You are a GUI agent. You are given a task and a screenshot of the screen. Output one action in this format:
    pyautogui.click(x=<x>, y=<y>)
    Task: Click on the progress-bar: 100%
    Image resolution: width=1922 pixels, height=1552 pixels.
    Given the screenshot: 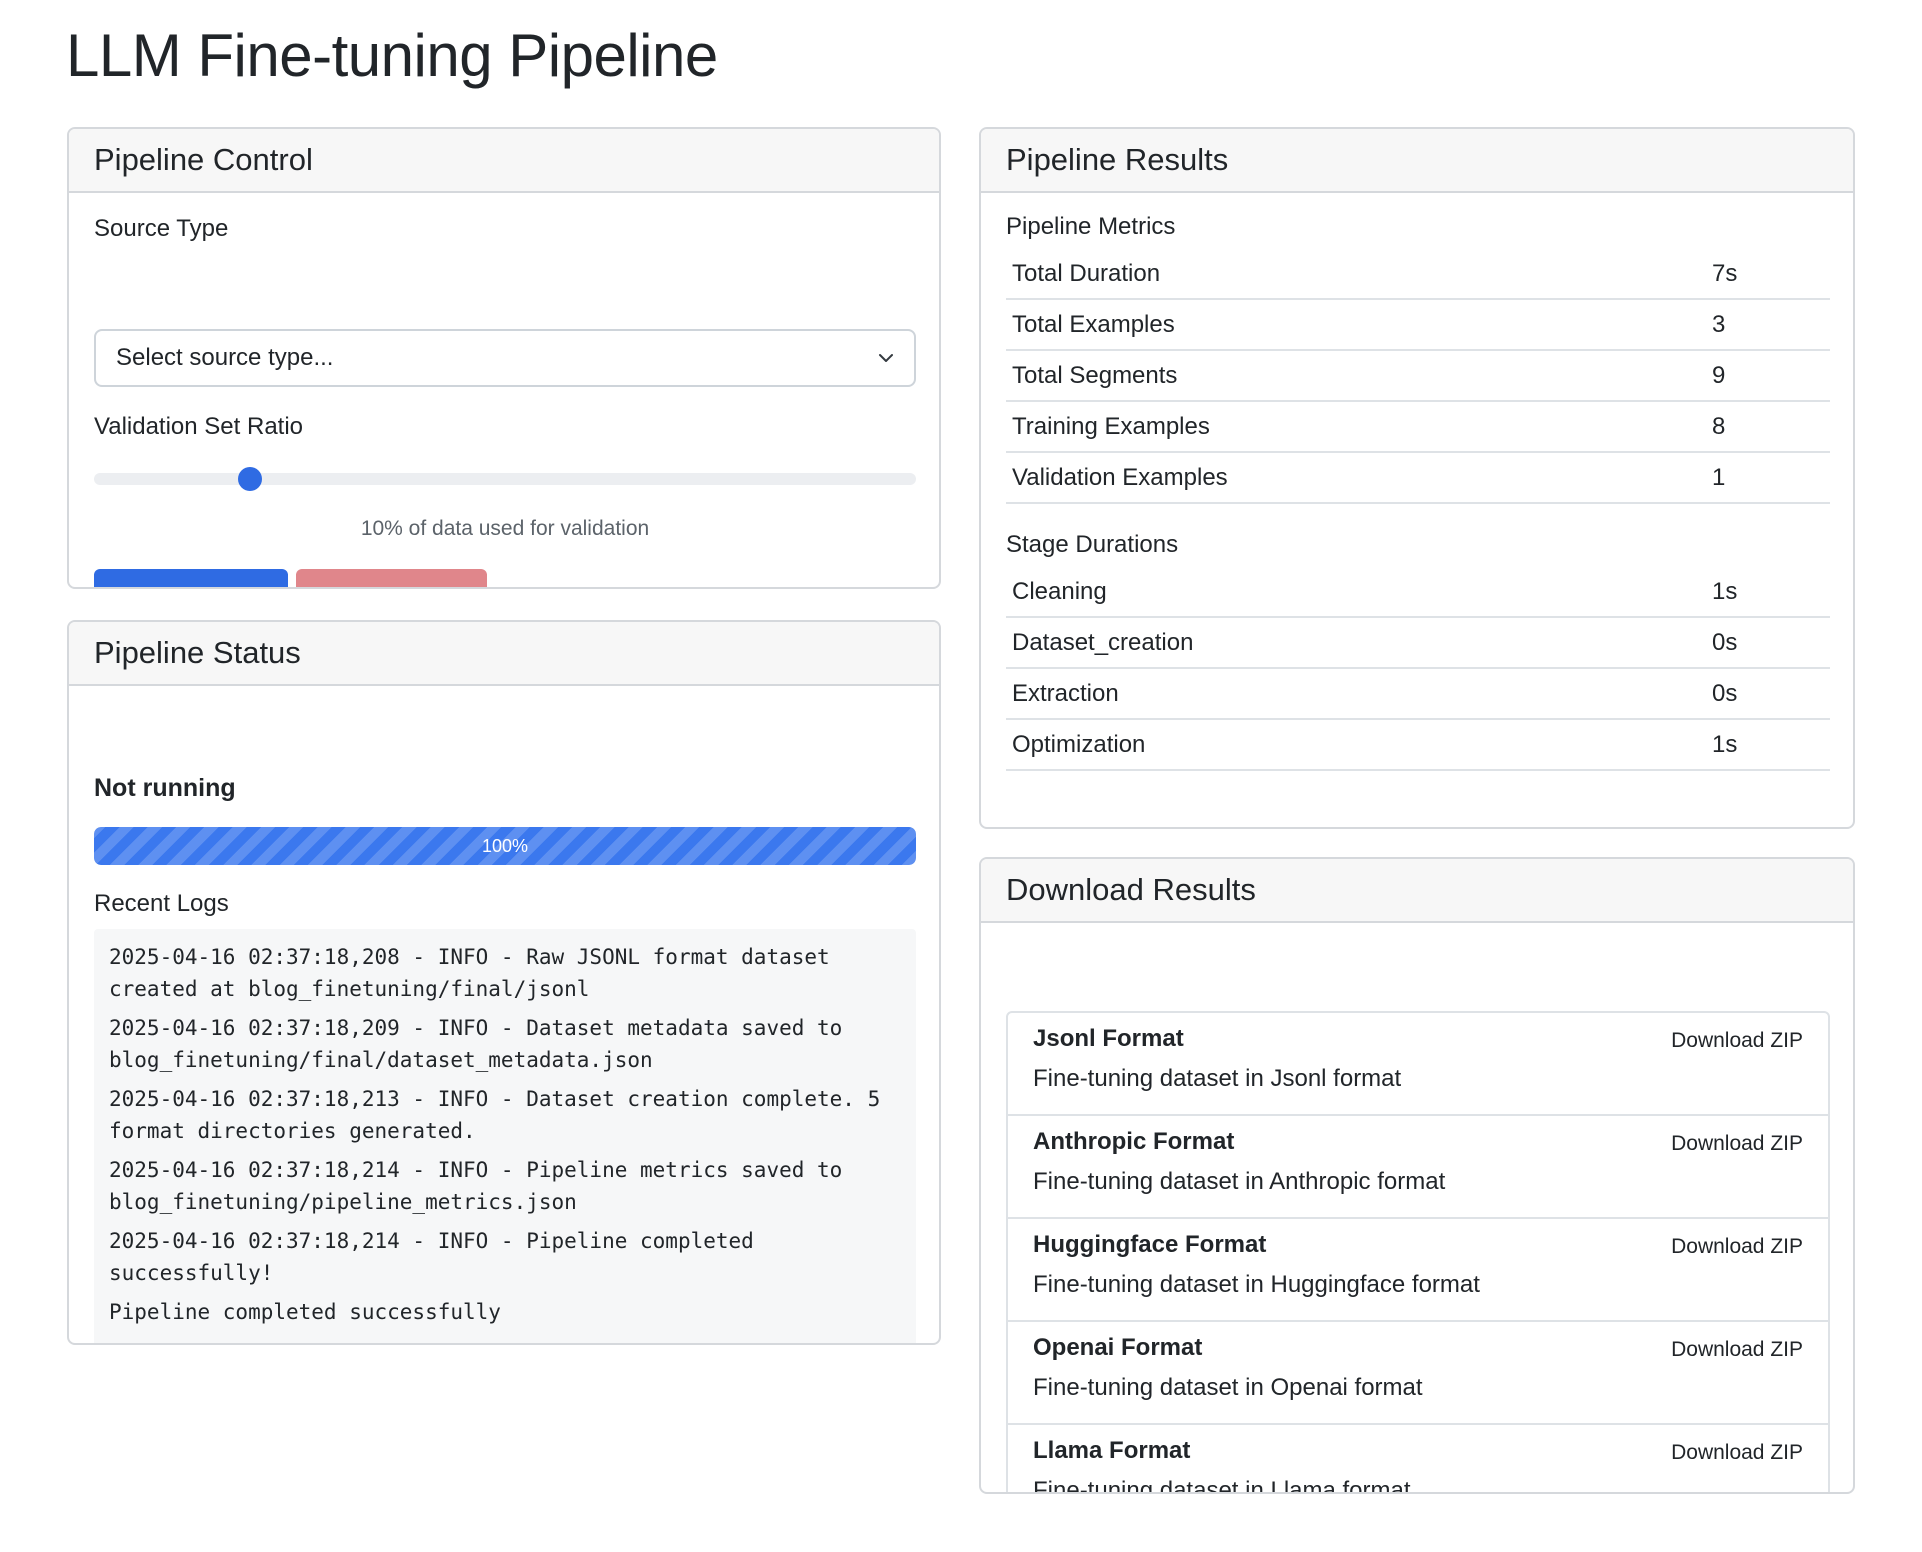 What is the action you would take?
    pyautogui.click(x=505, y=846)
    